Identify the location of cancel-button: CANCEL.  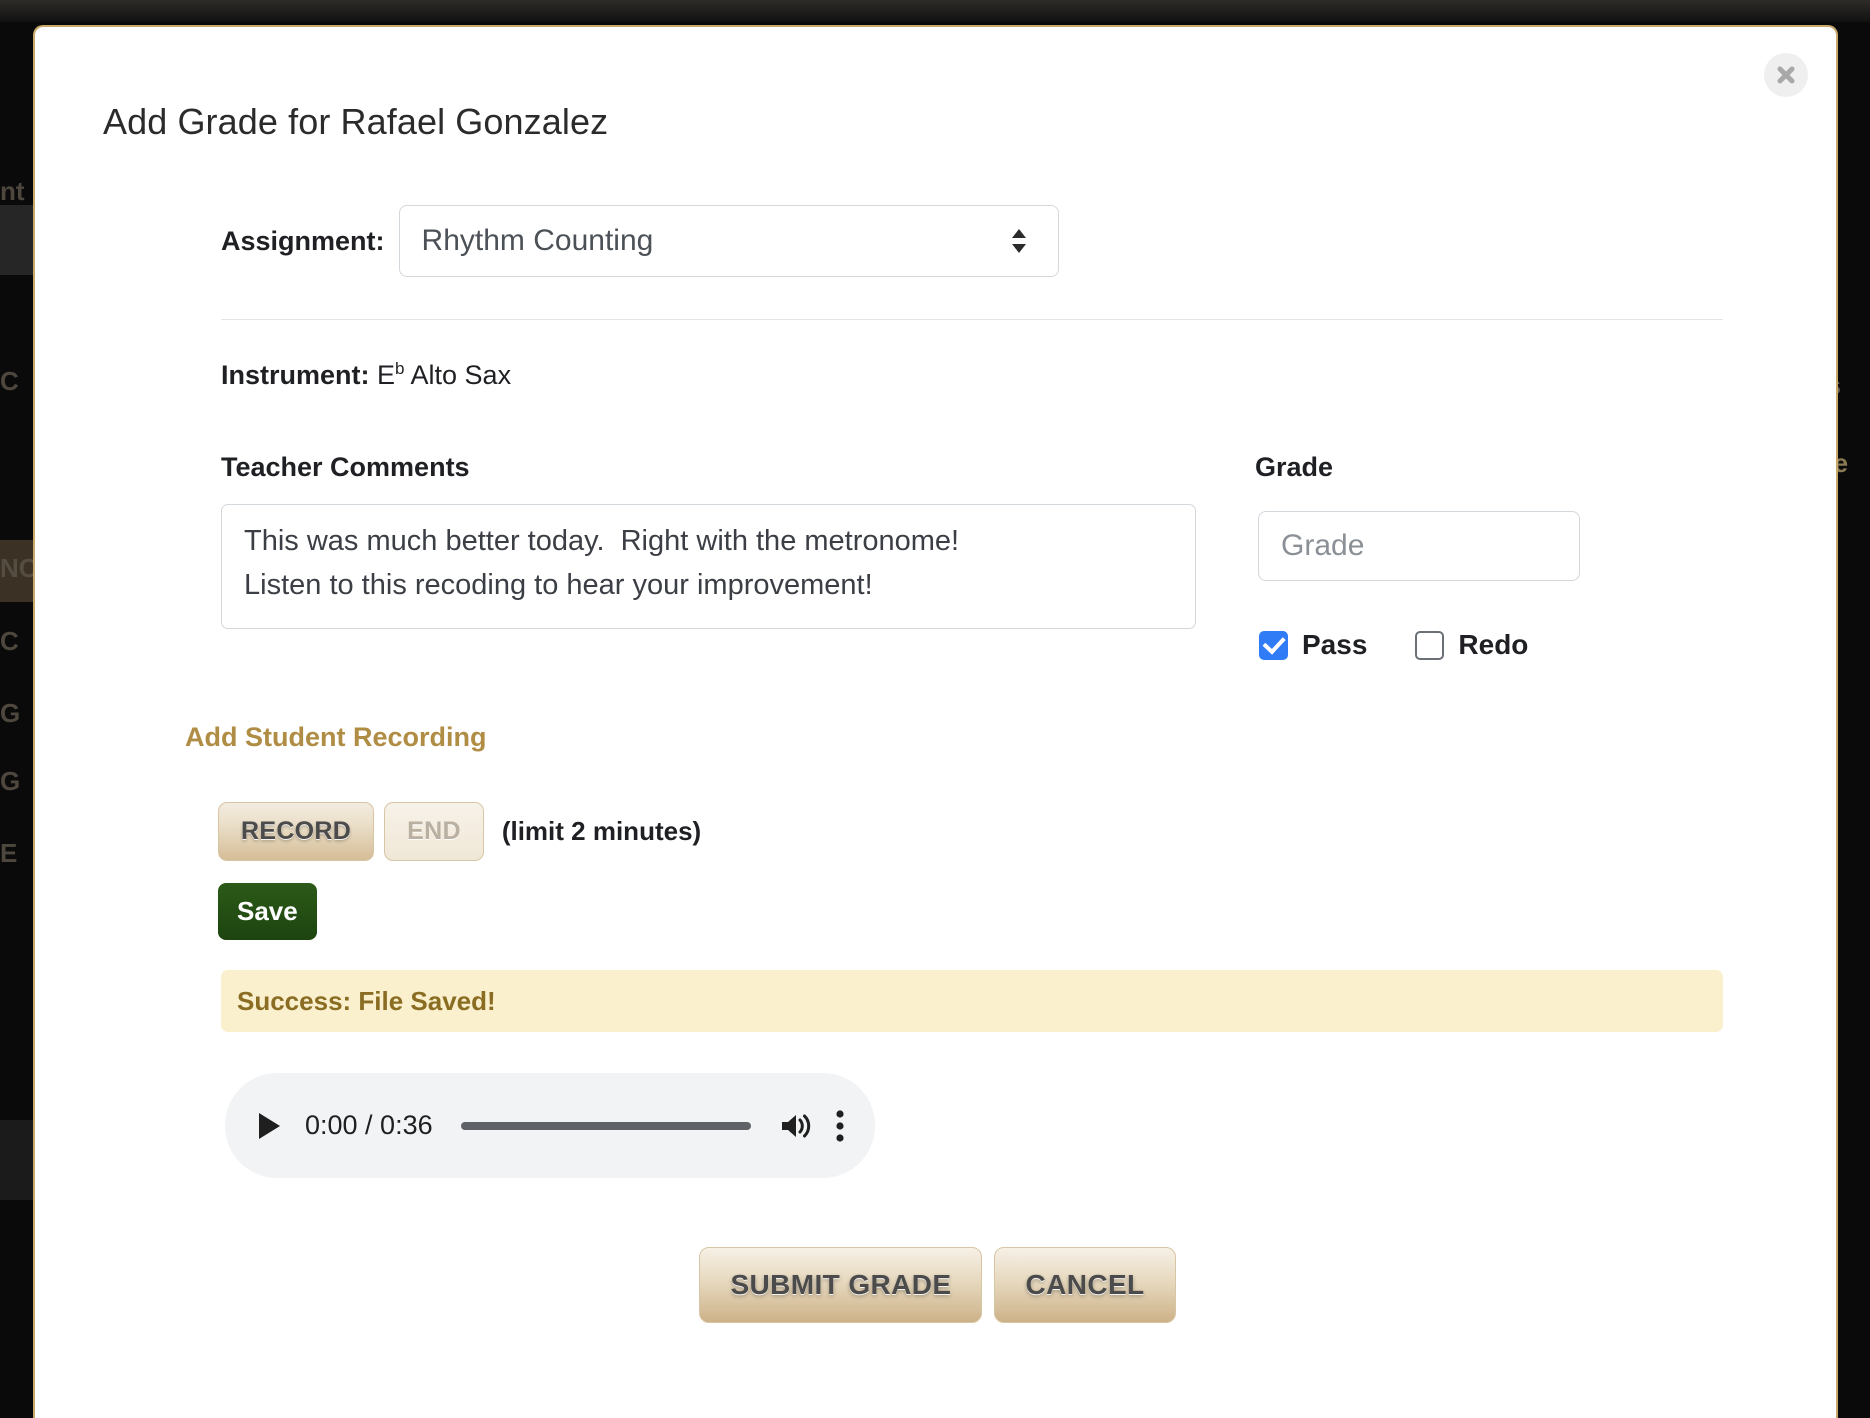
(1085, 1285).